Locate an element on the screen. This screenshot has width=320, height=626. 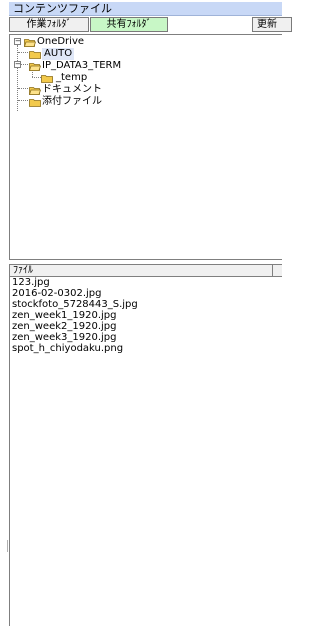
list-item: spot_h_chiyodaku.png is located at coordinates (146, 348).